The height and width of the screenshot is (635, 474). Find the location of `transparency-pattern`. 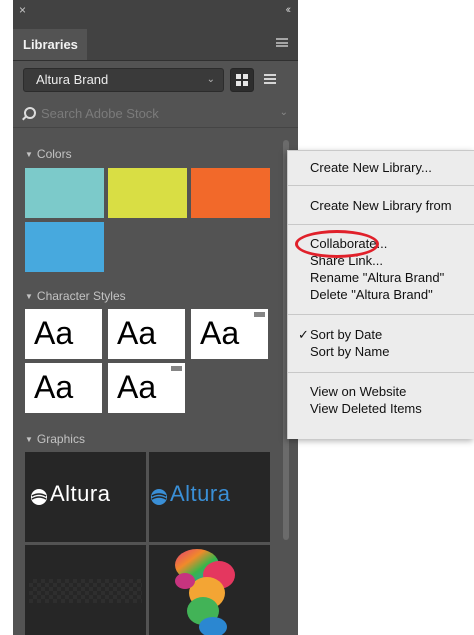

transparency-pattern is located at coordinates (85, 591).